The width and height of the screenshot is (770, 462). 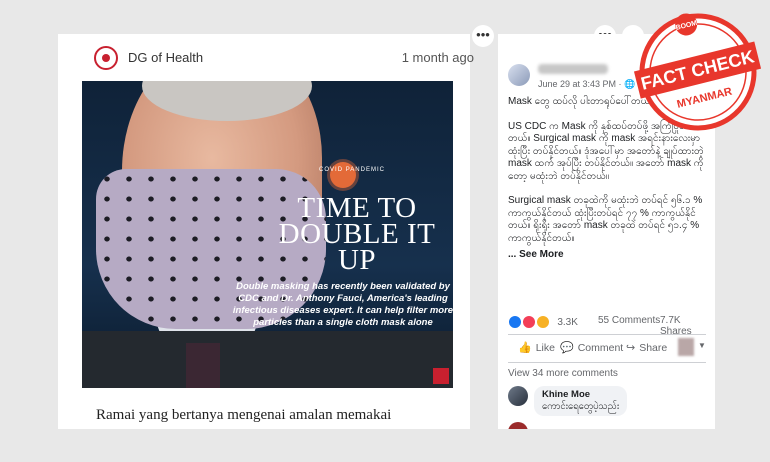 I want to click on tie-illustration, so click(x=203, y=365).